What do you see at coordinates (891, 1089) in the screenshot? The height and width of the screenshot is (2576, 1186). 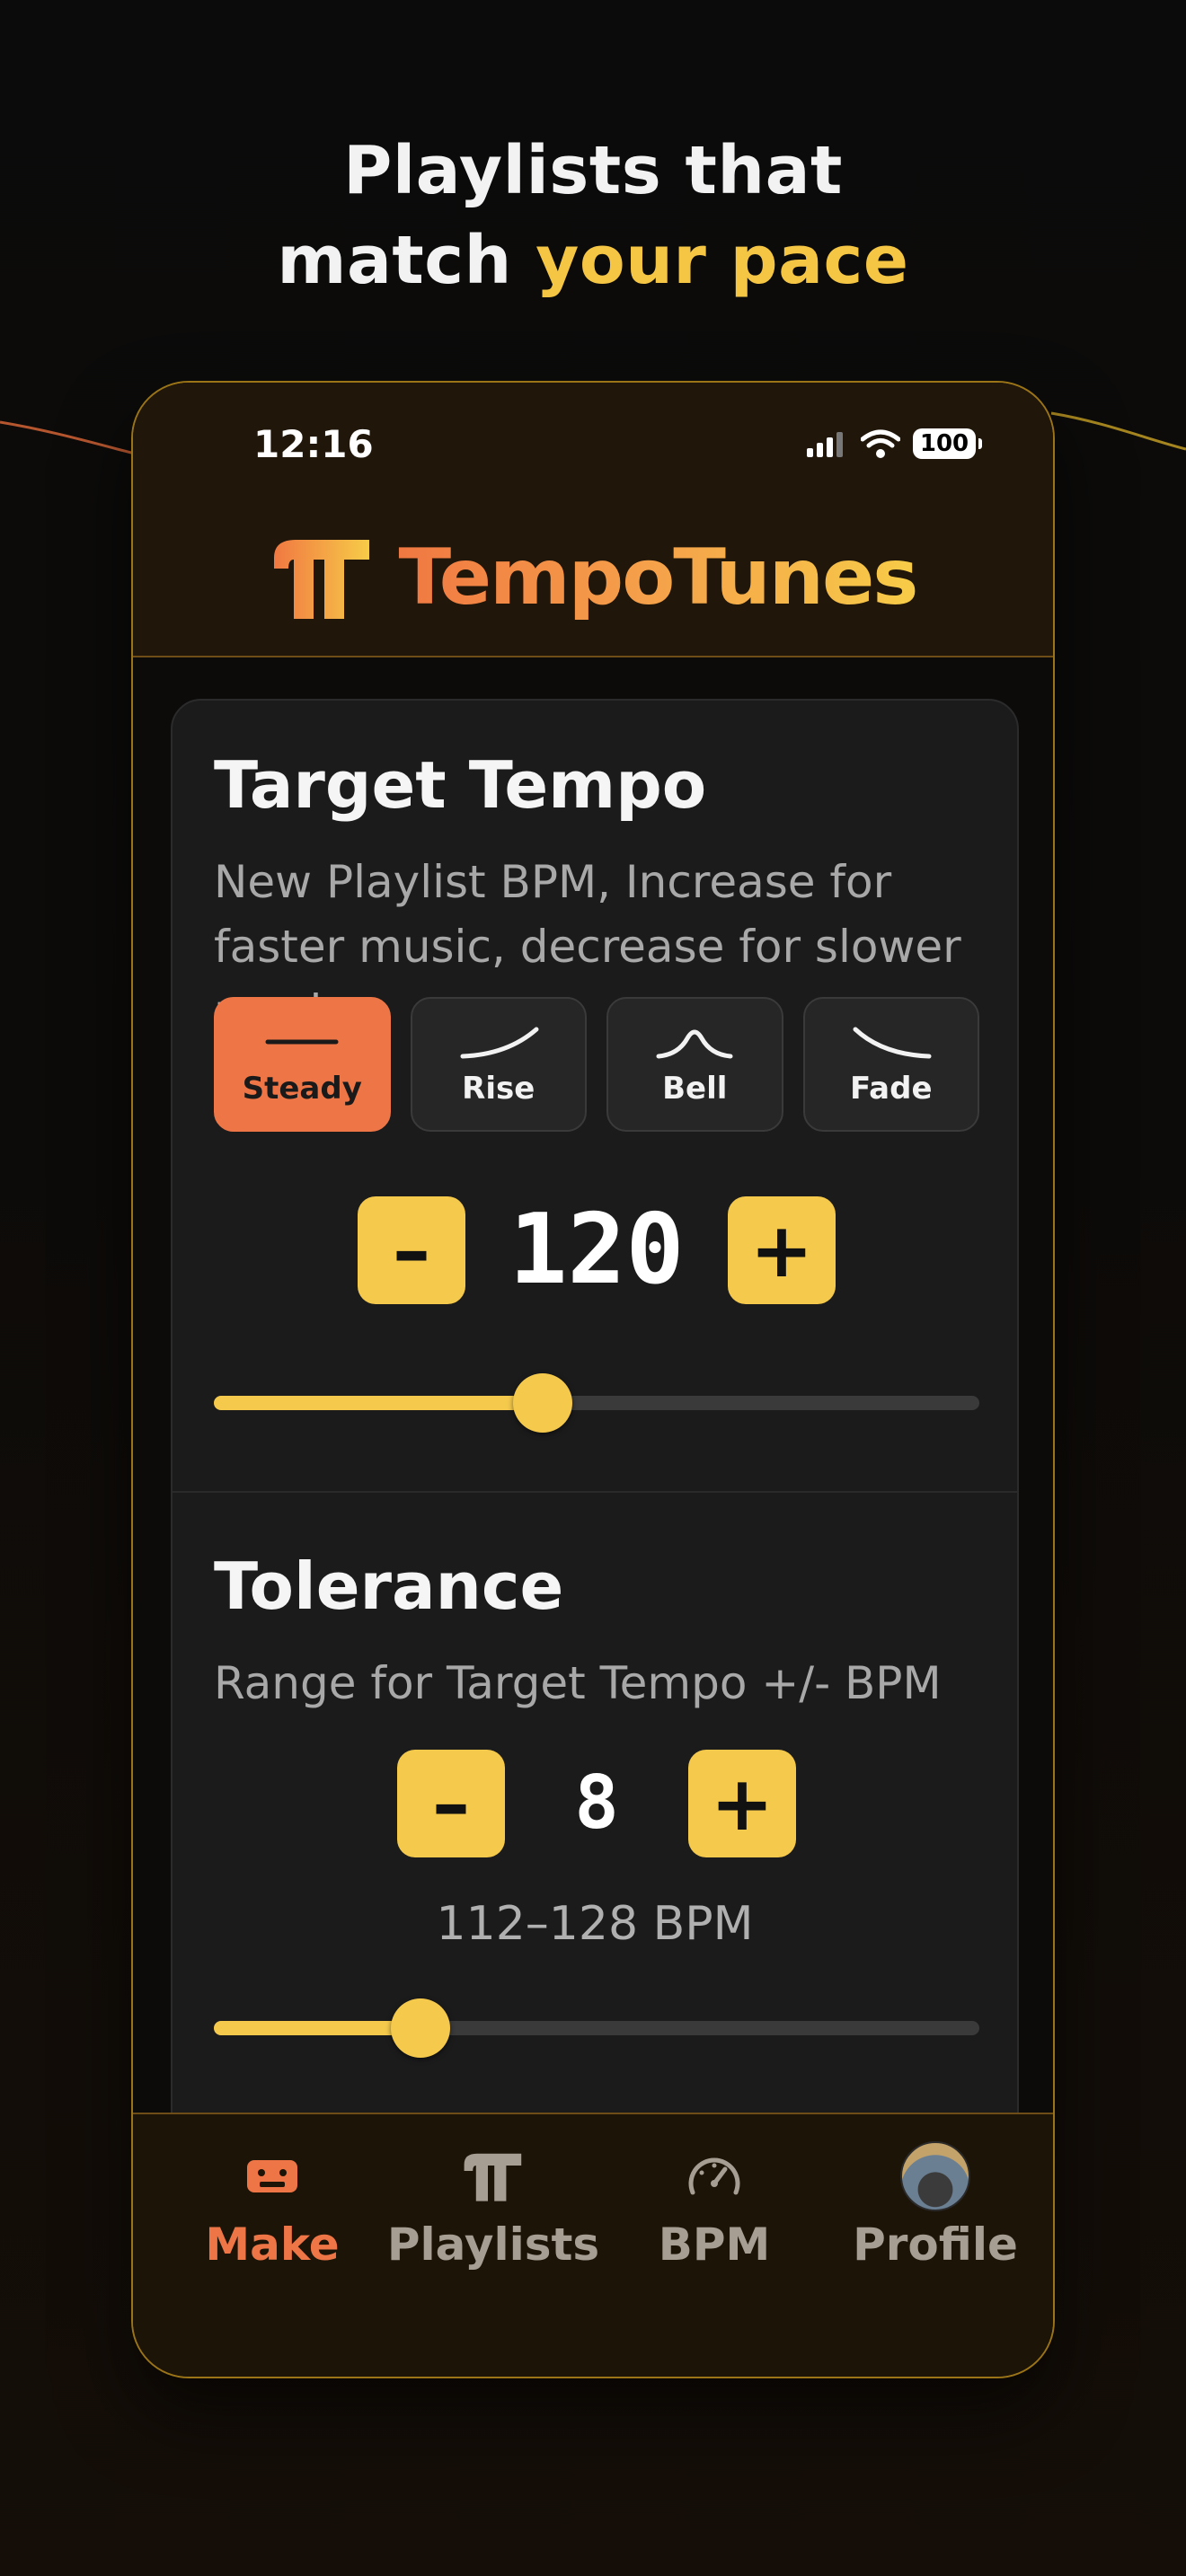 I see `curve-label: Fade` at bounding box center [891, 1089].